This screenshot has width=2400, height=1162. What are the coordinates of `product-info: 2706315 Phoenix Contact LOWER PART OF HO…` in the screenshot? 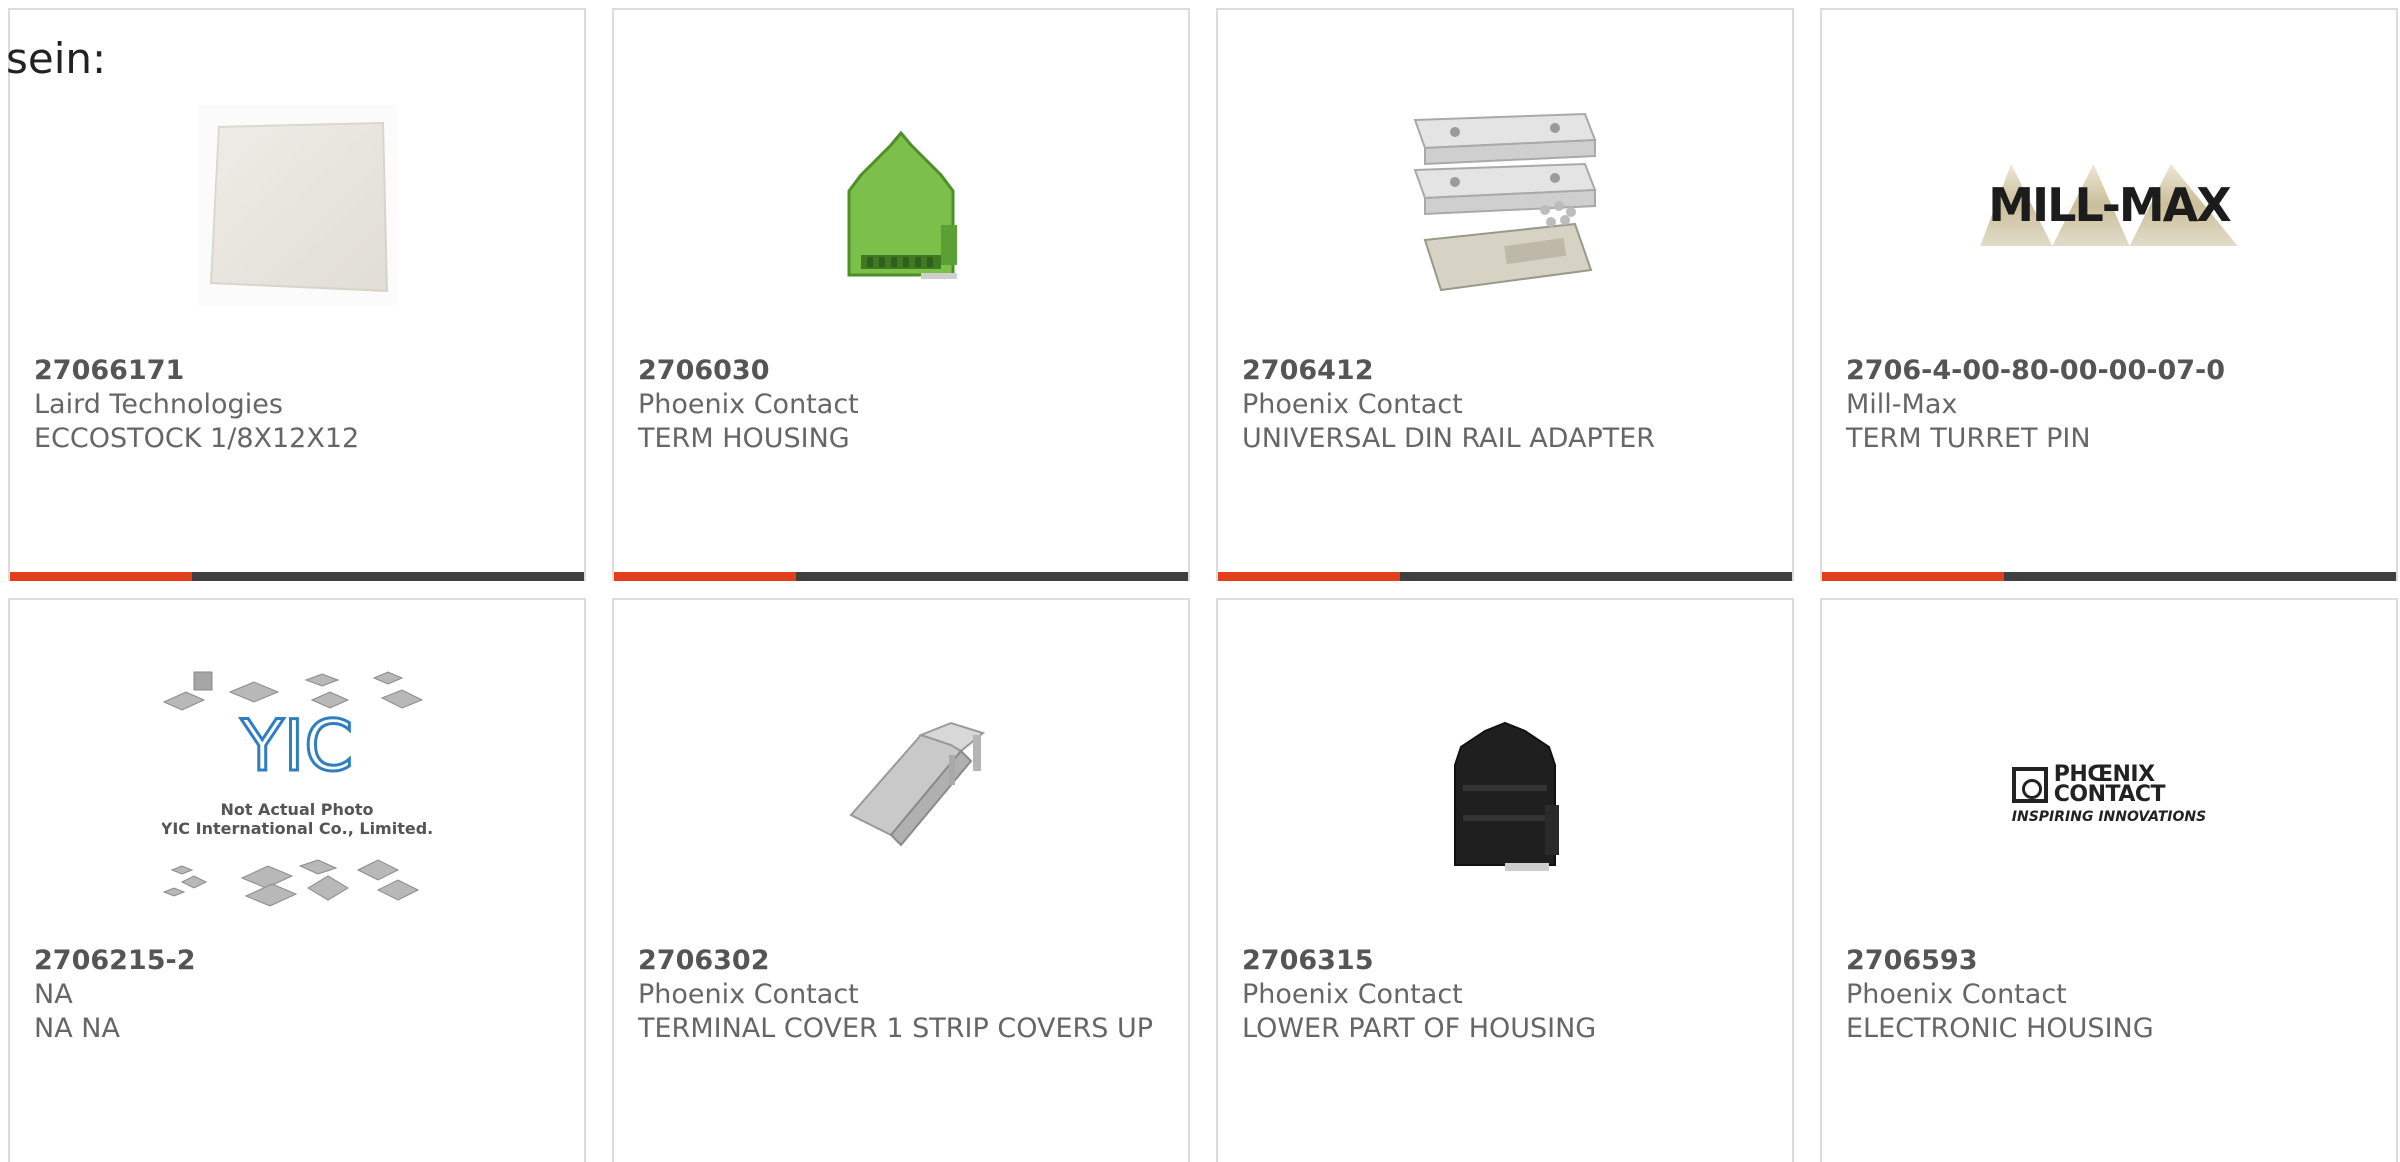 It's located at (1509, 995).